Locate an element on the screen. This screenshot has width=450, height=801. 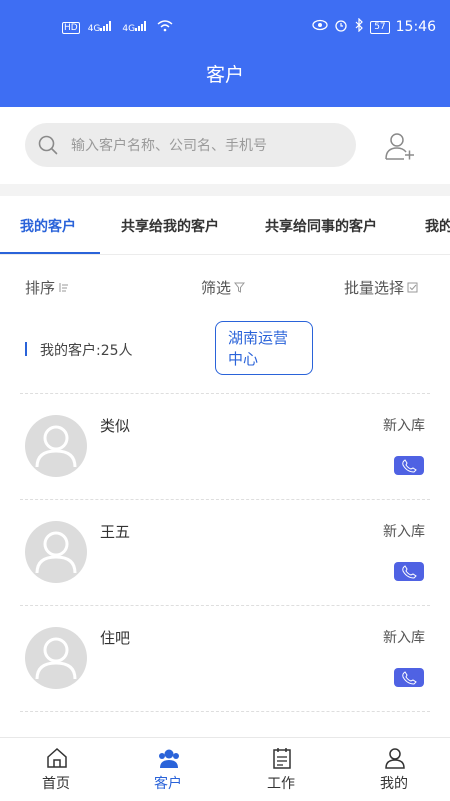
home-icon is located at coordinates (57, 757).